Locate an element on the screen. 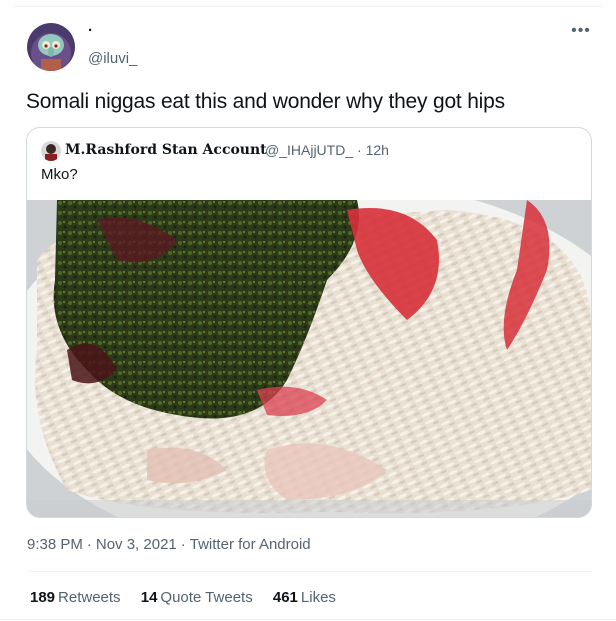  quote-tweets-stat: 14 Quote Tweets is located at coordinates (197, 597).